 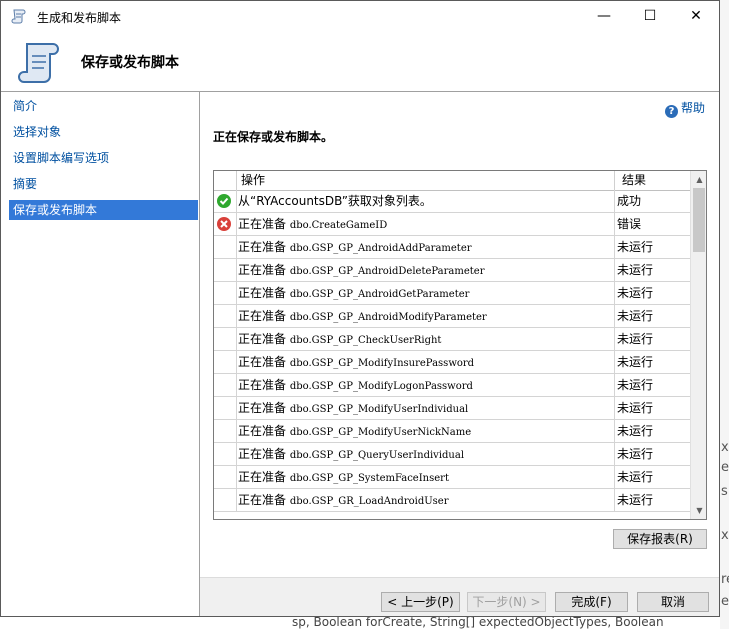 I want to click on result-cell: 成功, so click(x=652, y=201).